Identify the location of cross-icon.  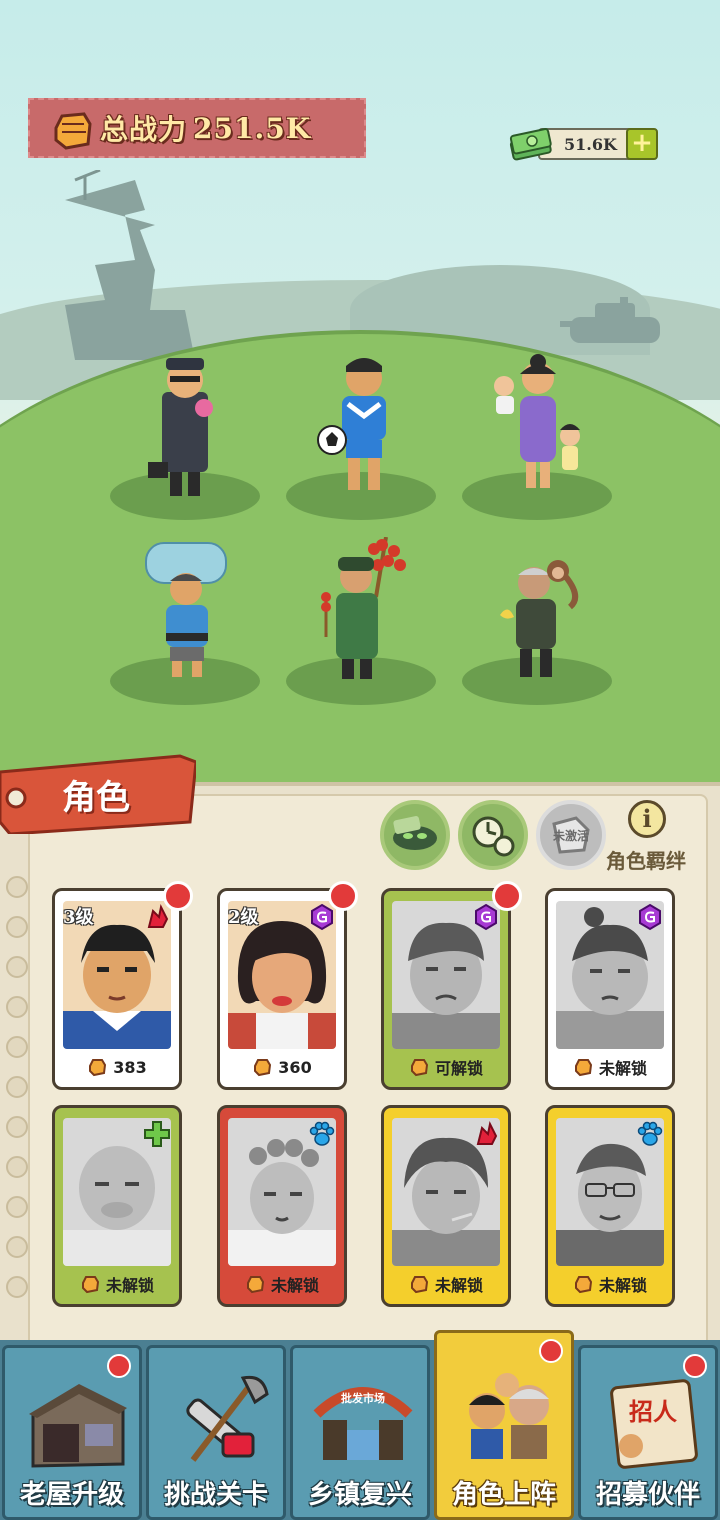
(157, 1134).